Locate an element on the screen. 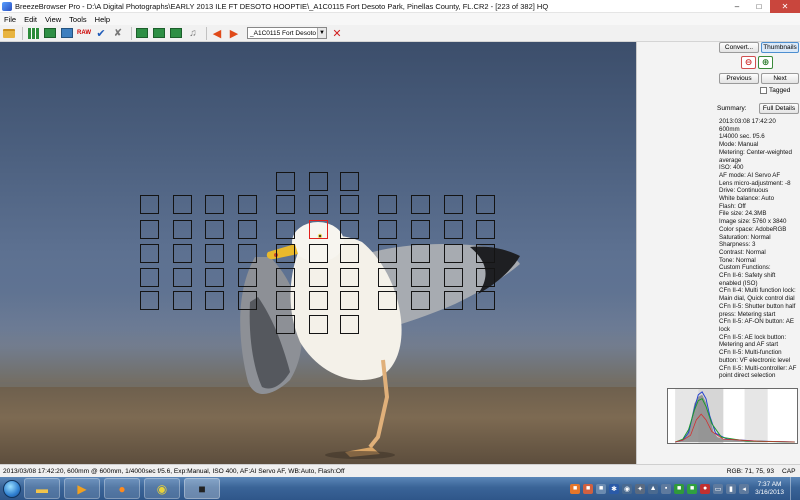  delete-button: ✕ is located at coordinates (337, 33).